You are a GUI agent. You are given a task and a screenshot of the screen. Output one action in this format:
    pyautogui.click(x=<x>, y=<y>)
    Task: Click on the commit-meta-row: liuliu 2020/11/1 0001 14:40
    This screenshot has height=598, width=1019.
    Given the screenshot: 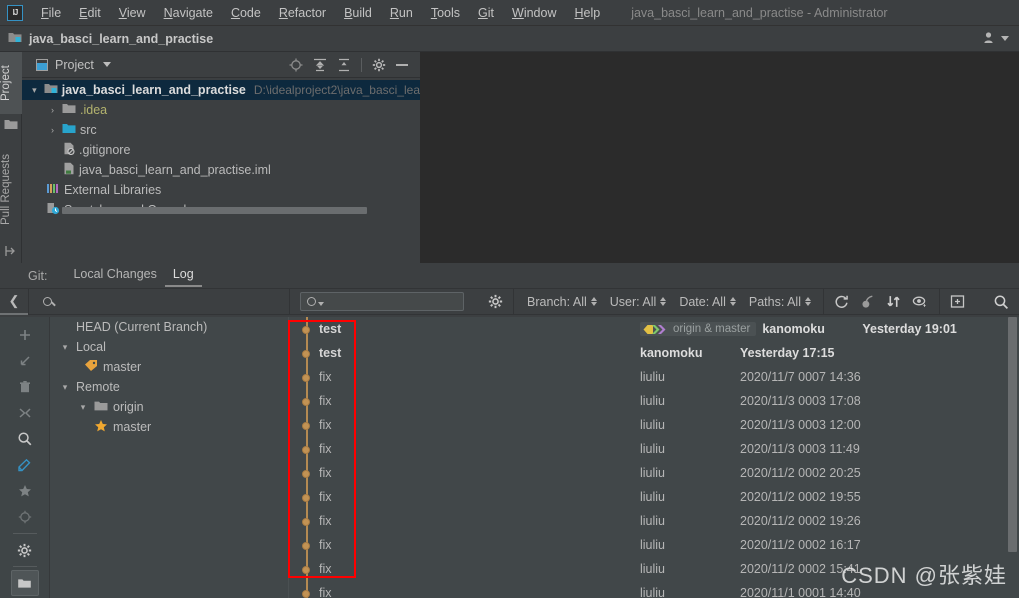 What is the action you would take?
    pyautogui.click(x=829, y=589)
    